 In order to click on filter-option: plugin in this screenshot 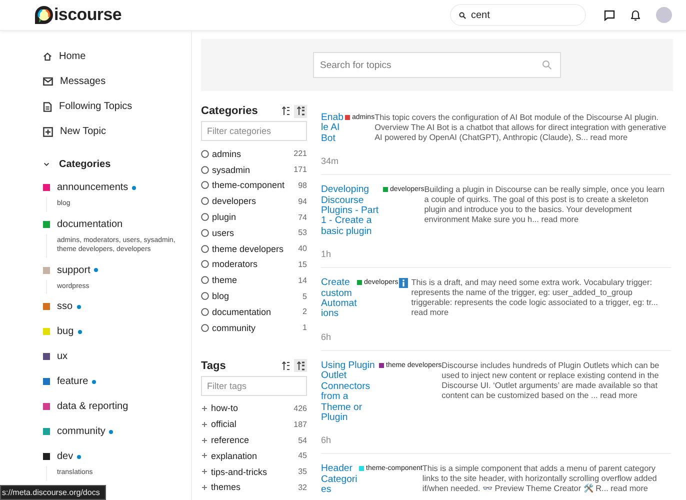, I will do `click(254, 217)`.